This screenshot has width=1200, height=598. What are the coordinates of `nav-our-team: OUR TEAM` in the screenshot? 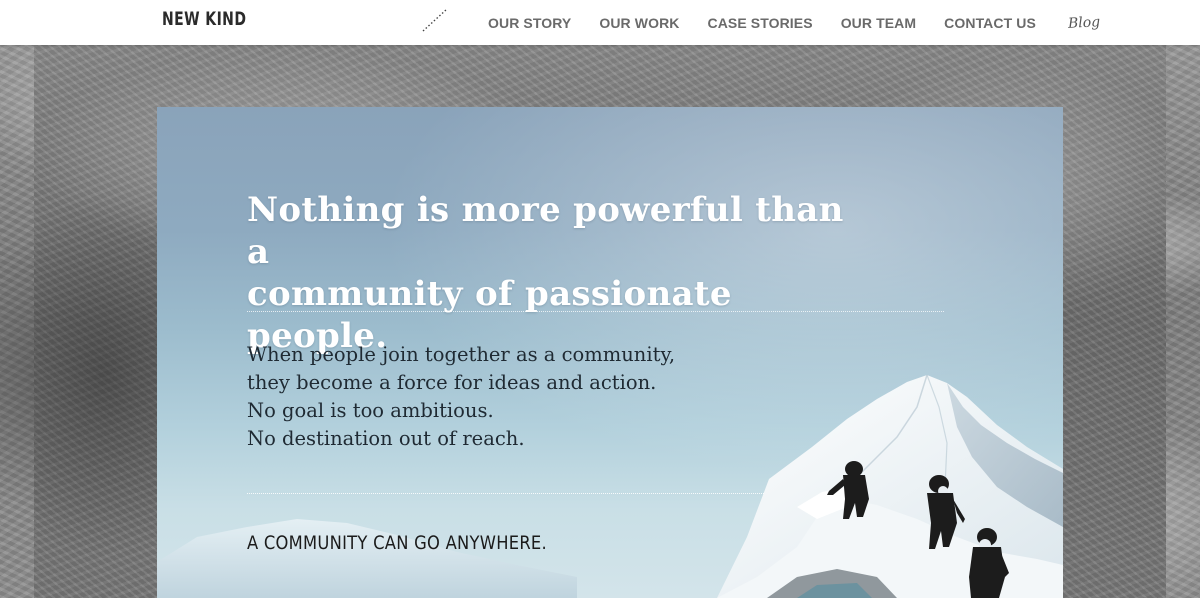 It's located at (878, 23).